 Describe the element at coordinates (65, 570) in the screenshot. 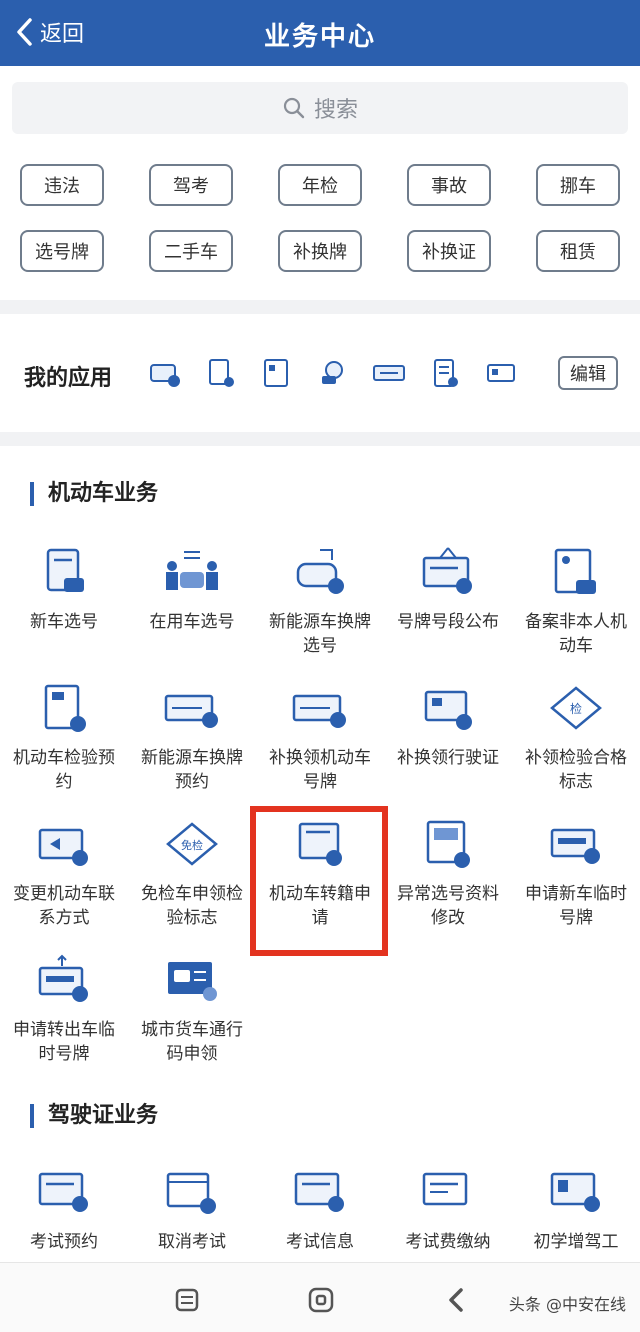

I see `car-document-icon` at that location.